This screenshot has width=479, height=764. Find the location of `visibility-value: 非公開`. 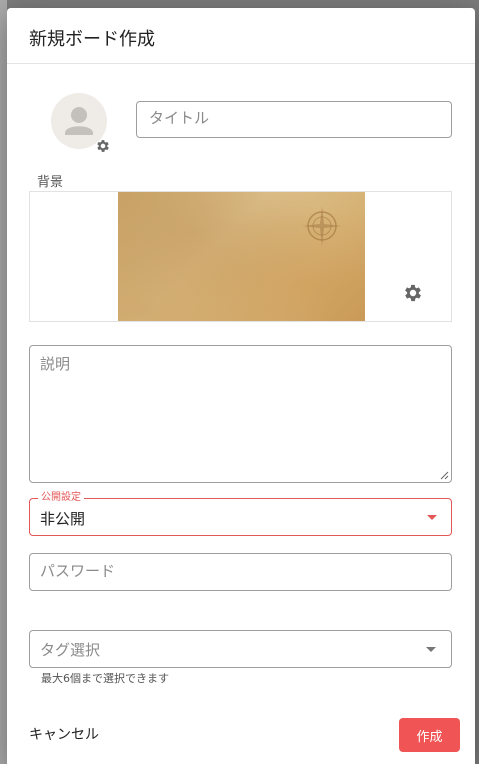

visibility-value: 非公開 is located at coordinates (63, 519).